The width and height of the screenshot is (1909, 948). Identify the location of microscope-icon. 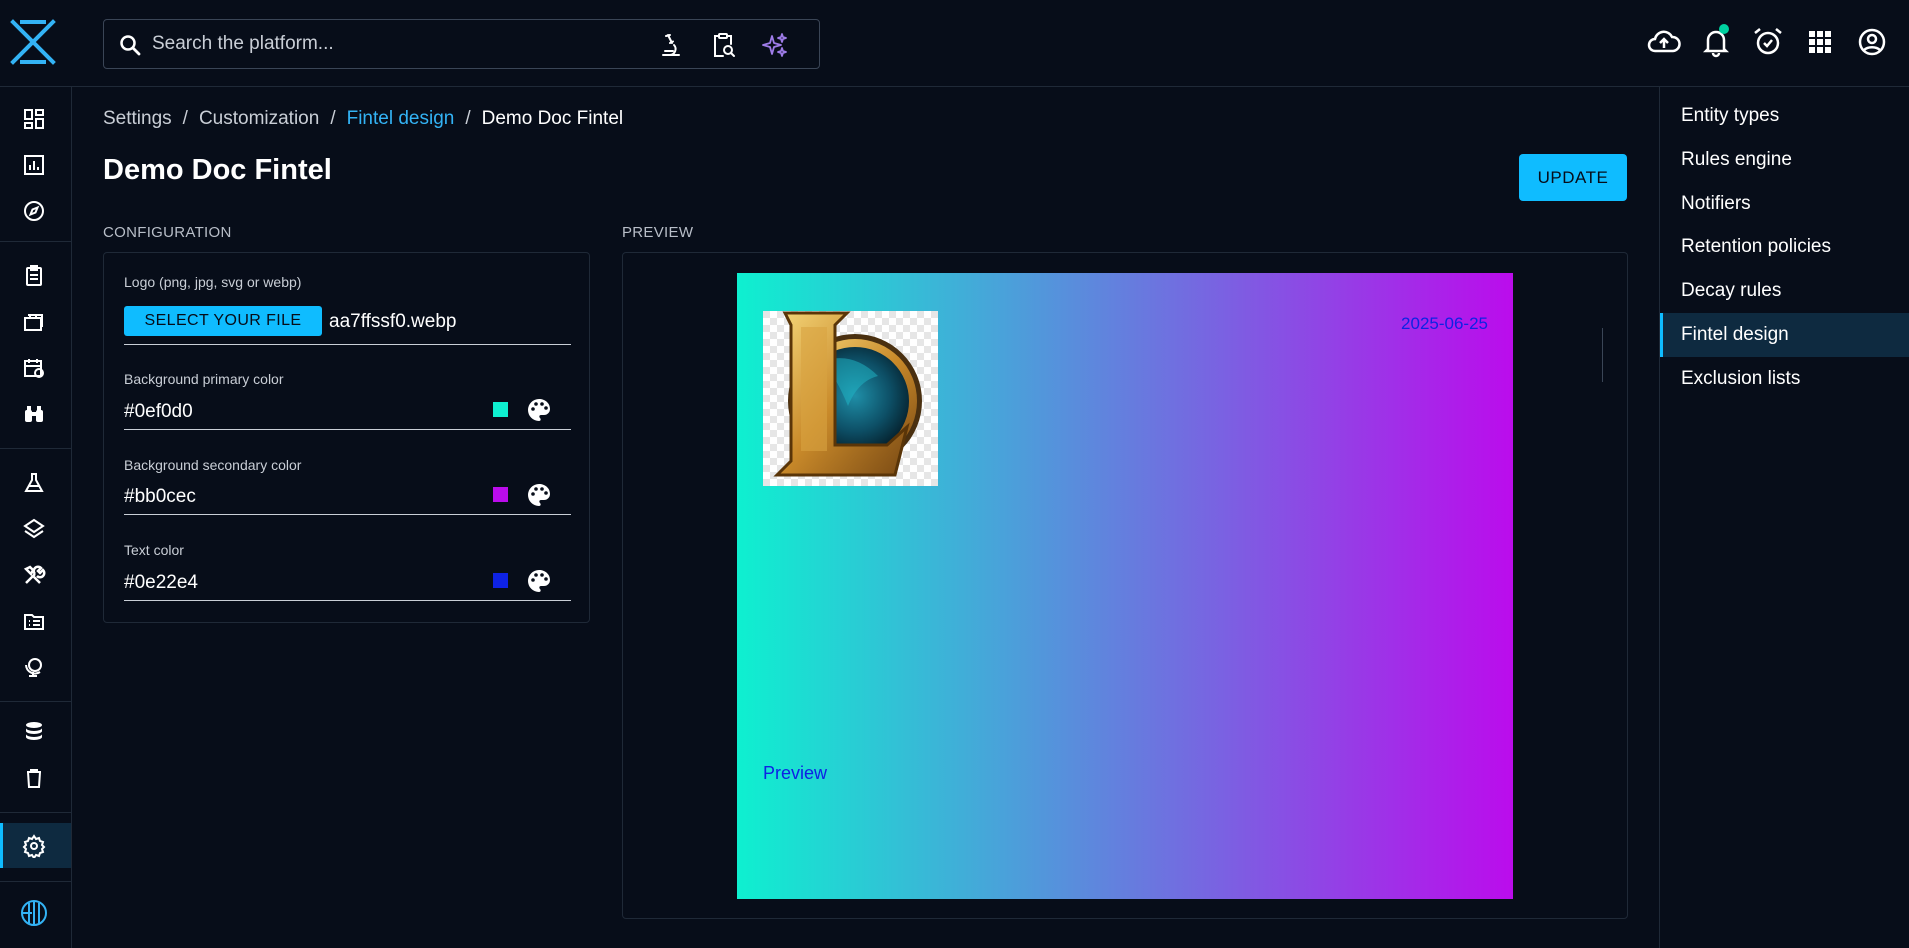
(671, 45).